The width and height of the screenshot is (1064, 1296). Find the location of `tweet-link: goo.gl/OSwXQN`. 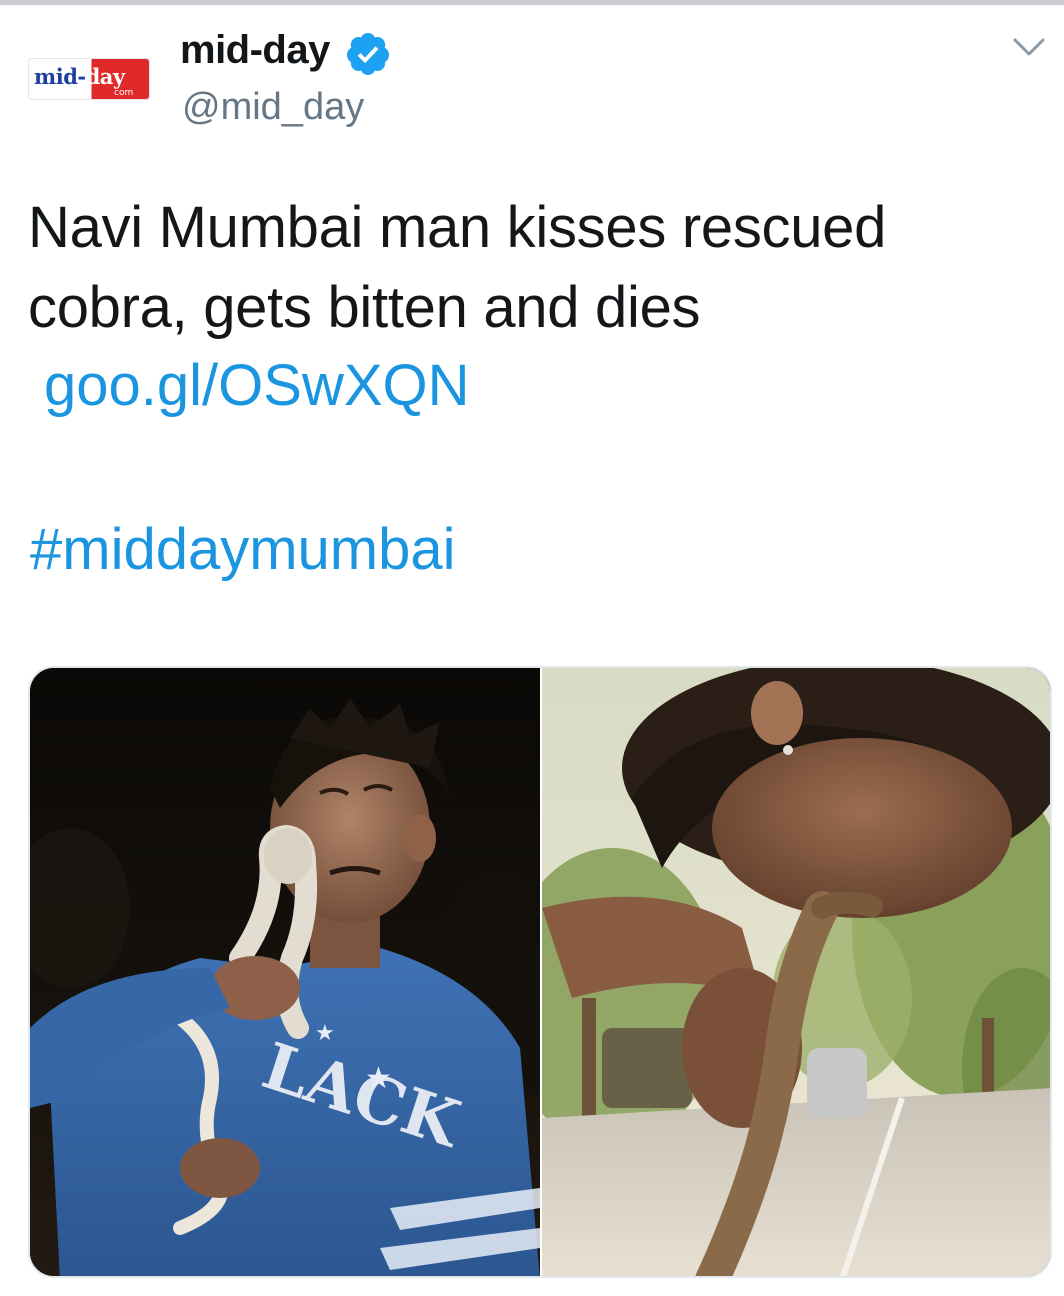

tweet-link: goo.gl/OSwXQN is located at coordinates (257, 385).